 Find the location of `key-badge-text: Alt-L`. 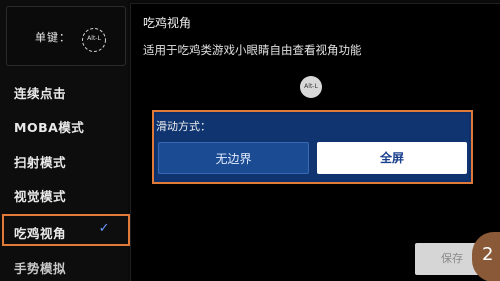

key-badge-text: Alt-L is located at coordinates (94, 38).